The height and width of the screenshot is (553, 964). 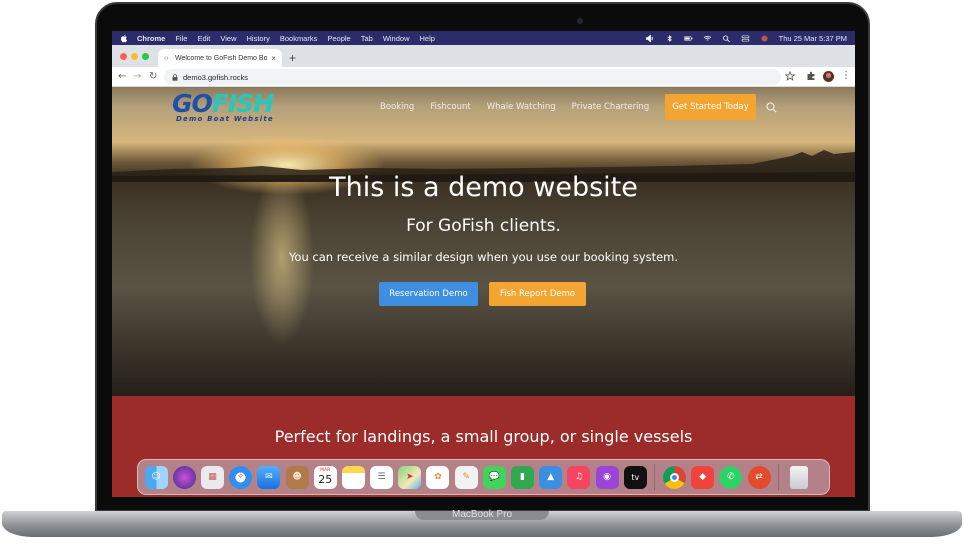 I want to click on forward-button: →, so click(x=137, y=77).